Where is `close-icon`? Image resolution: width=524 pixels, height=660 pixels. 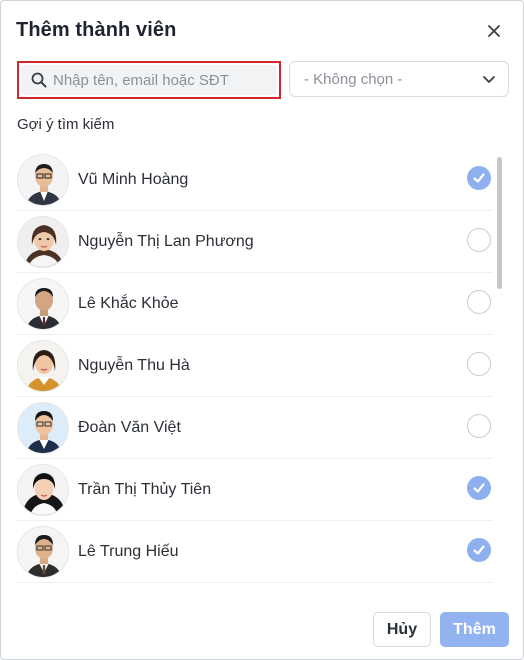 close-icon is located at coordinates (494, 31).